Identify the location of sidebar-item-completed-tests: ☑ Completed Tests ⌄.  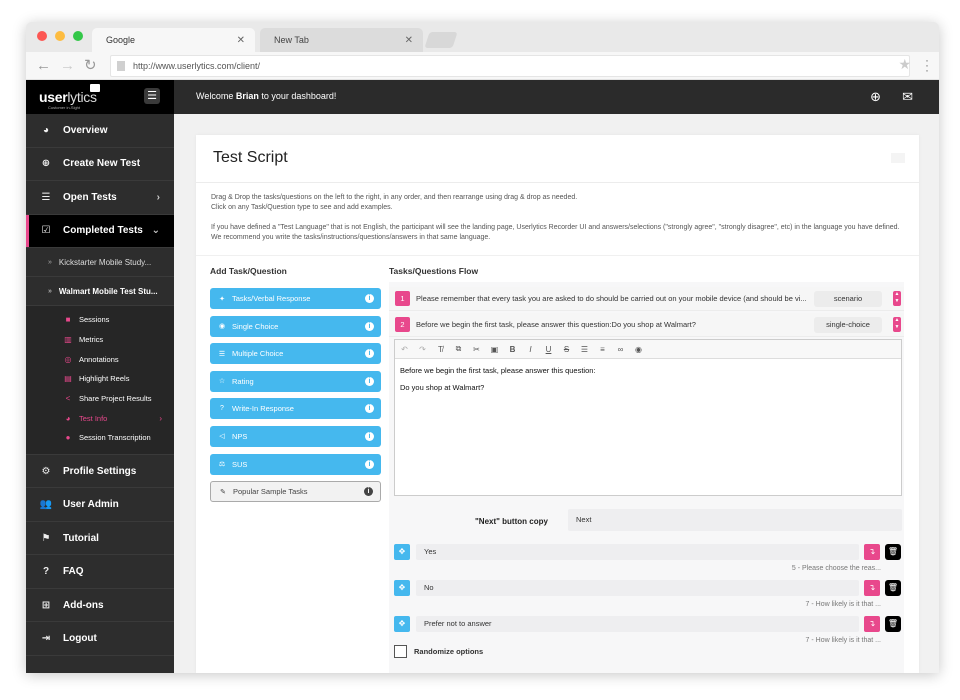
(100, 231).